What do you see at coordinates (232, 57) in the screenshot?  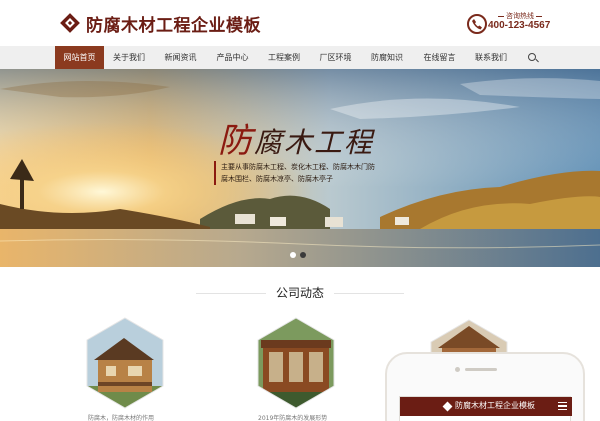 I see `nav-item-4: 产品中心` at bounding box center [232, 57].